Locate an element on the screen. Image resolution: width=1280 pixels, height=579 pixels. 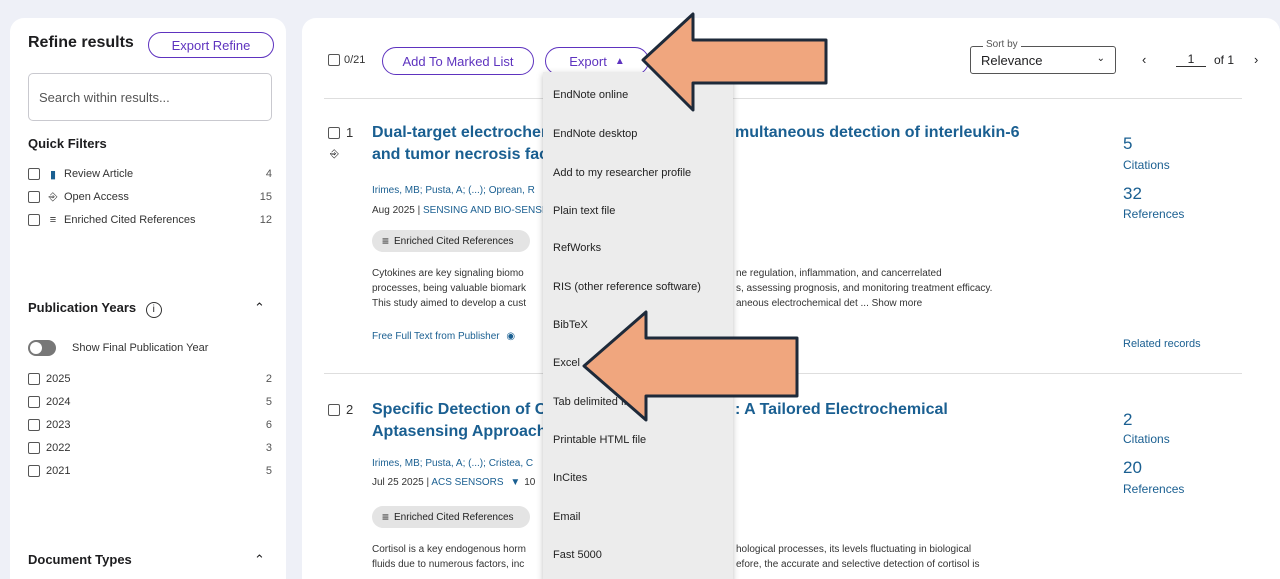
annotation-arrows is located at coordinates (705, 217).